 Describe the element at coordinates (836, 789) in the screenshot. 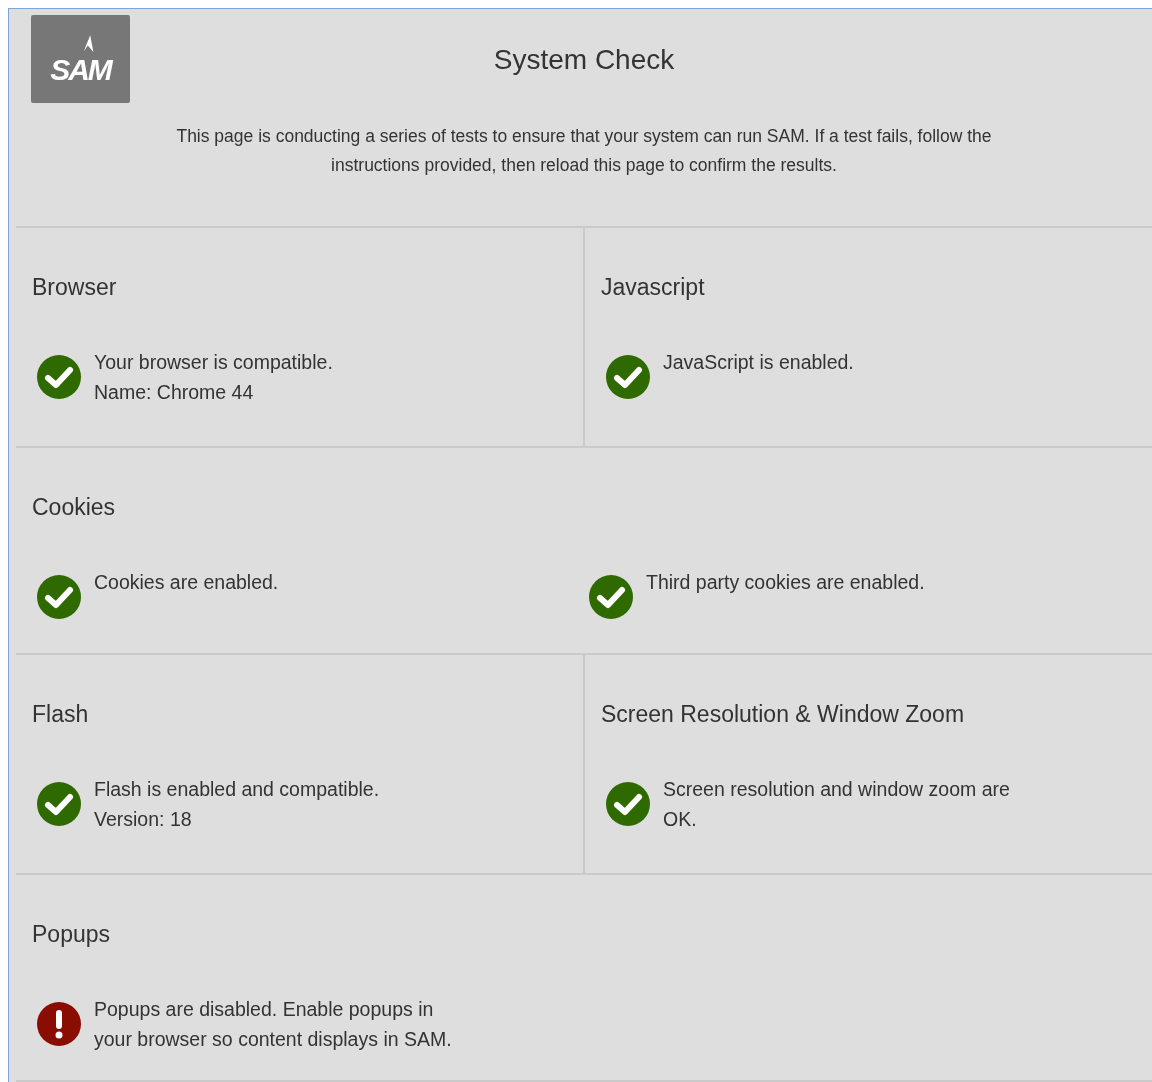

I see `result-text: Screen resolution and window zoom are` at that location.